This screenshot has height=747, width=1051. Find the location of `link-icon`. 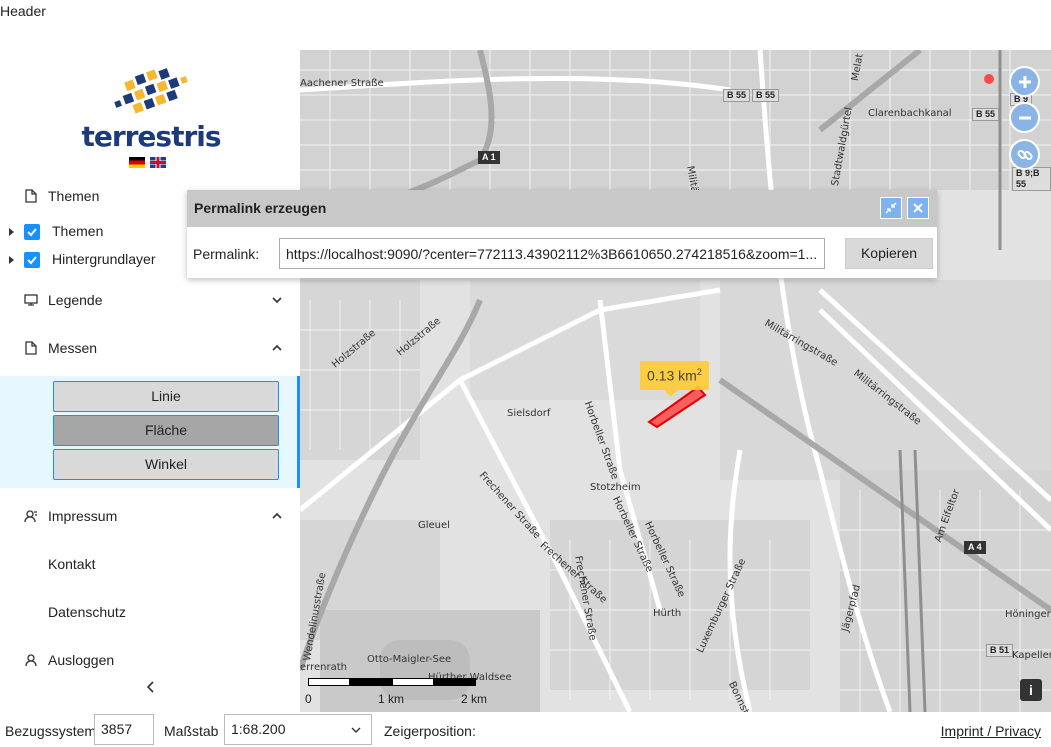

link-icon is located at coordinates (1024, 154).